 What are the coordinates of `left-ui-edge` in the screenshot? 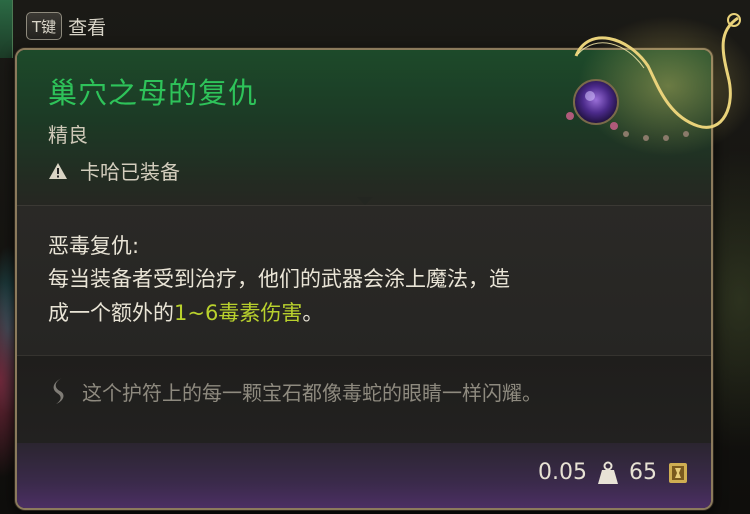 It's located at (6, 29).